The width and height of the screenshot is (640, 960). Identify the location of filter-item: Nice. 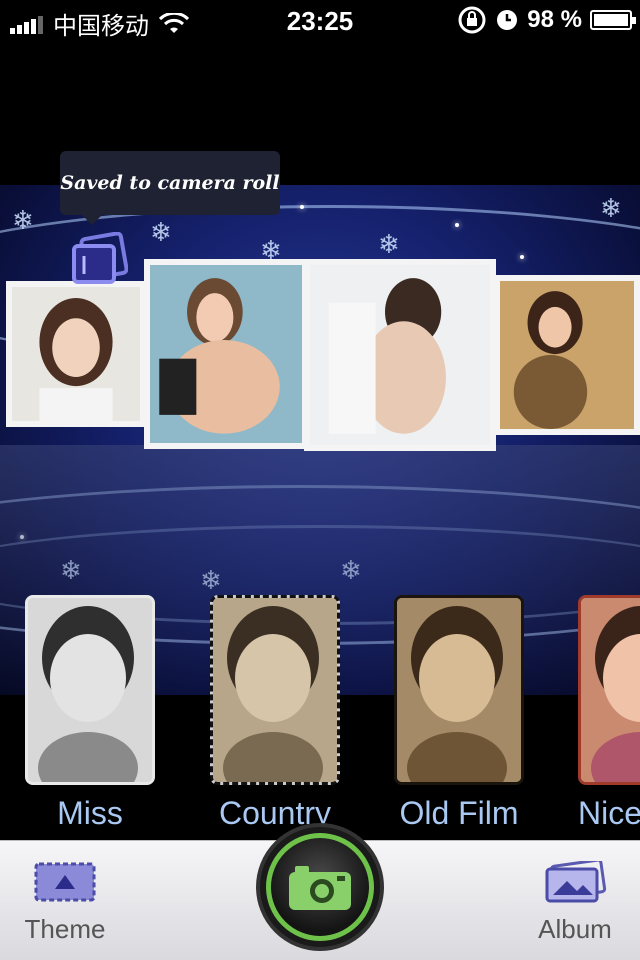
(609, 713).